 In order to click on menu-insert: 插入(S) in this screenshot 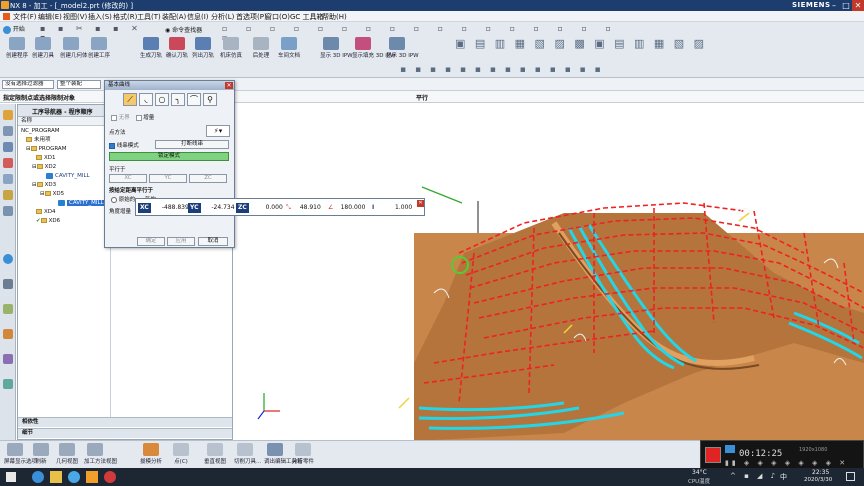, I will do `click(100, 17)`.